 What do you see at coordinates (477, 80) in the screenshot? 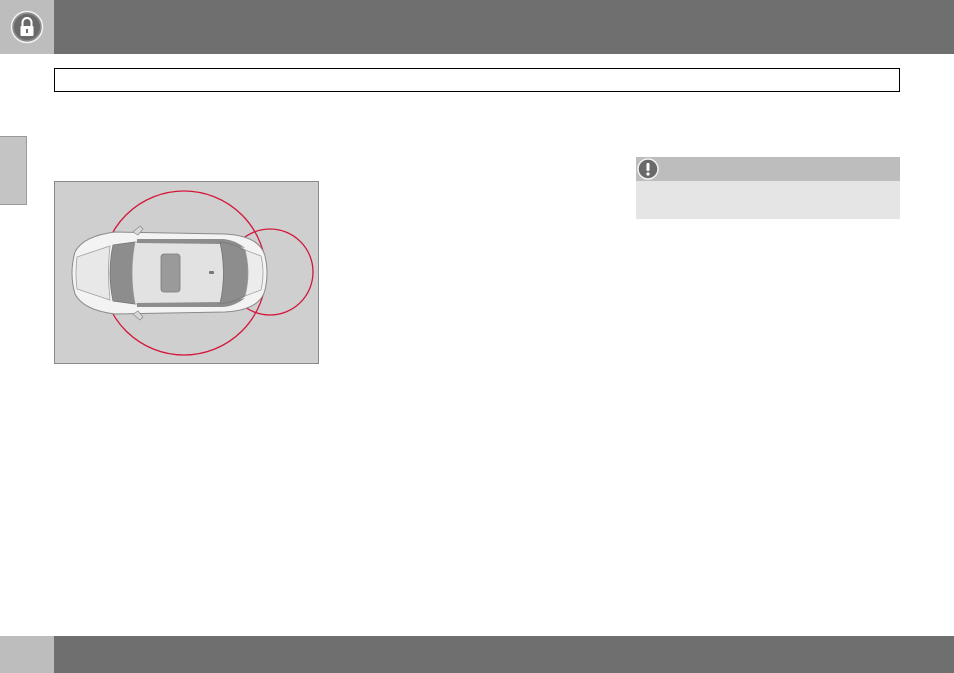
I see `section-title-box` at bounding box center [477, 80].